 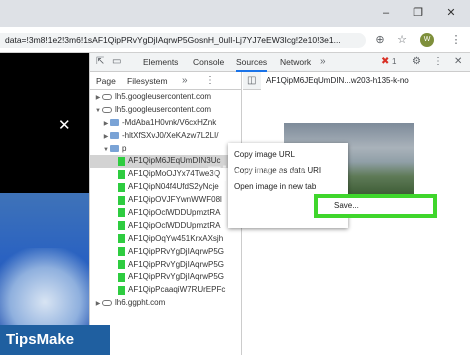 What do you see at coordinates (140, 303) in the screenshot?
I see `tree-item-label: lh6.ggpht.com` at bounding box center [140, 303].